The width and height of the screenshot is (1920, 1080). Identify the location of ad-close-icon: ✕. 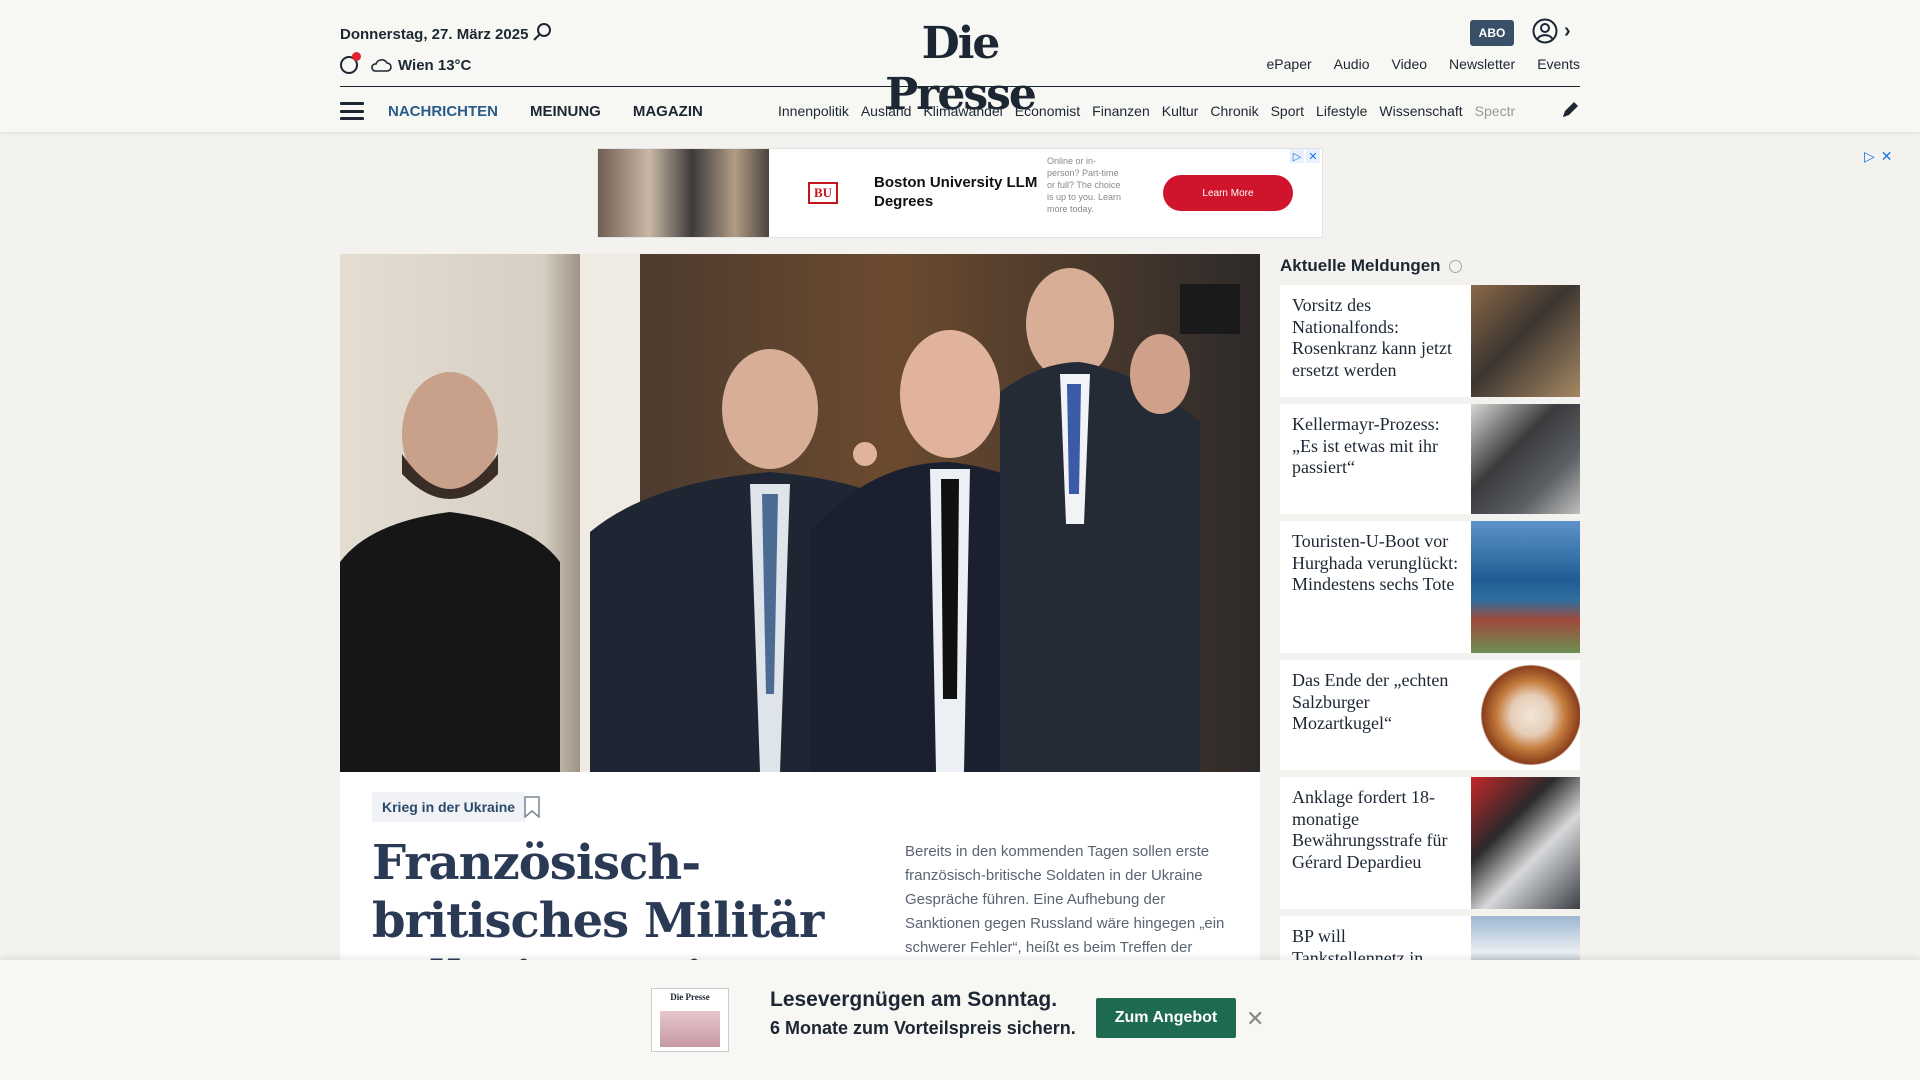
(1313, 156).